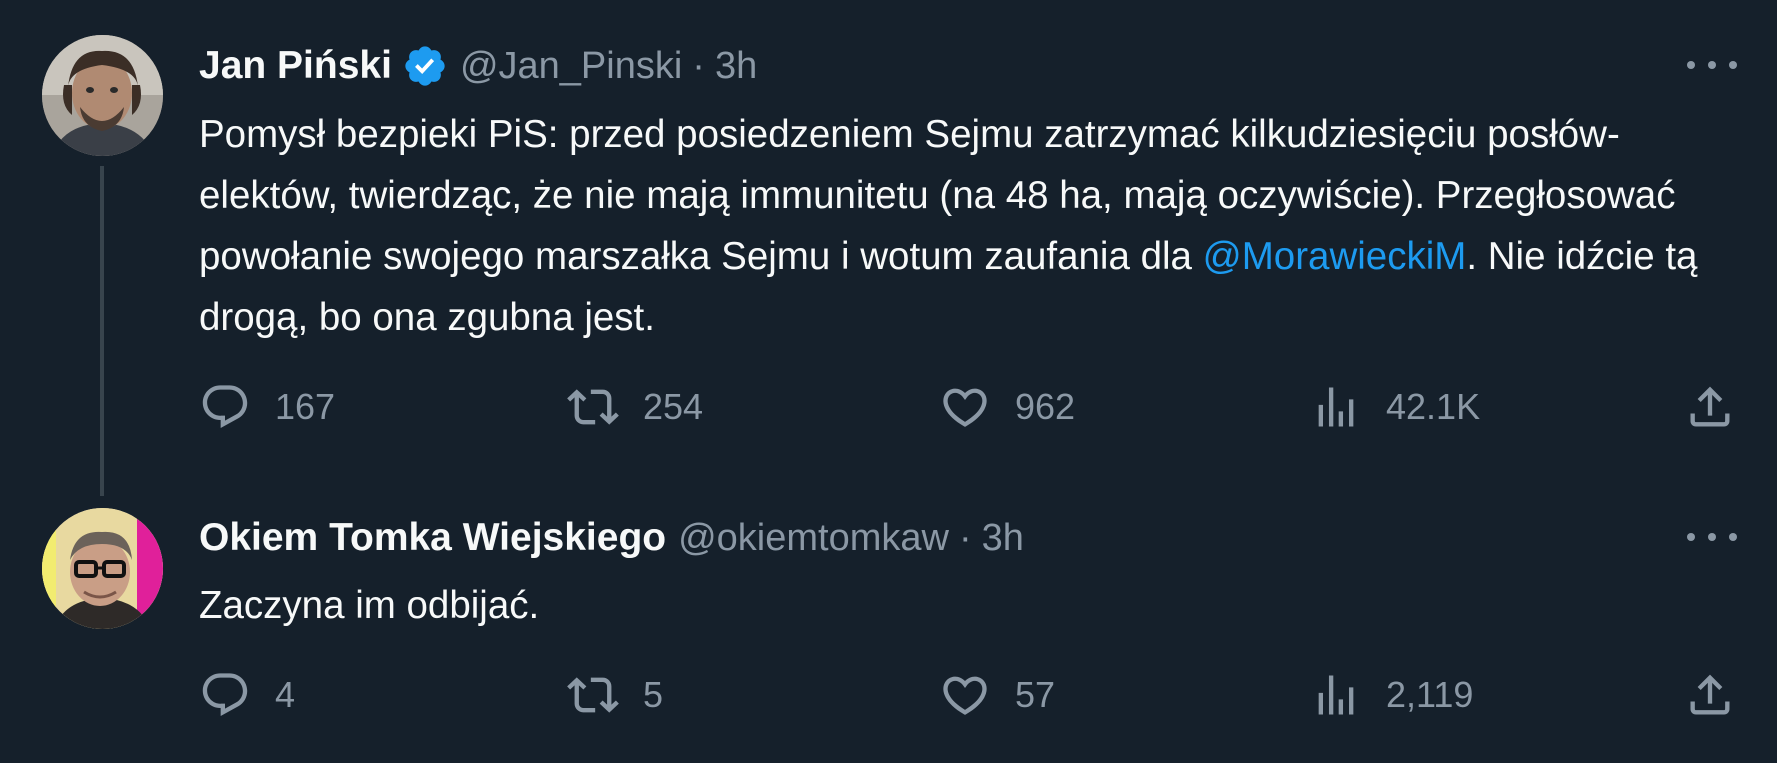  I want to click on retweet-count: 254, so click(673, 406).